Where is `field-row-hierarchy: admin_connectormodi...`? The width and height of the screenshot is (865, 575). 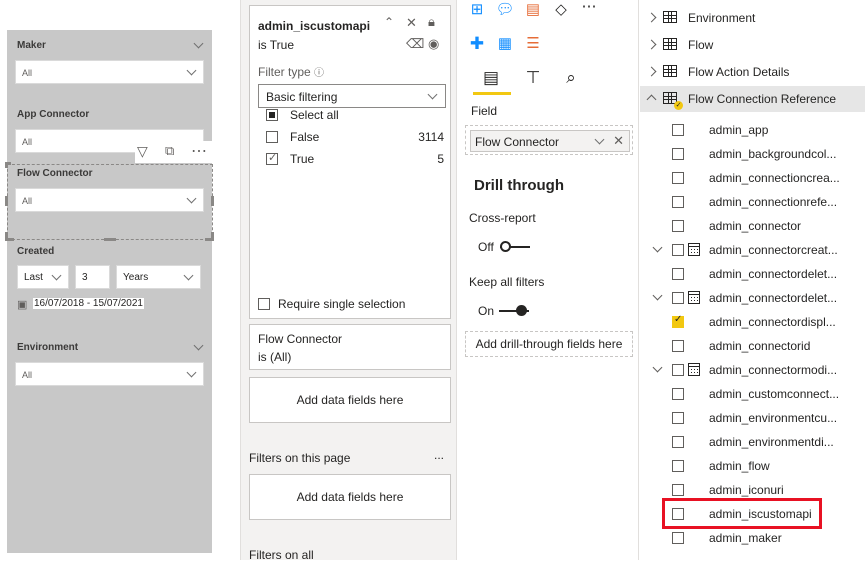 field-row-hierarchy: admin_connectormodi... is located at coordinates (752, 370).